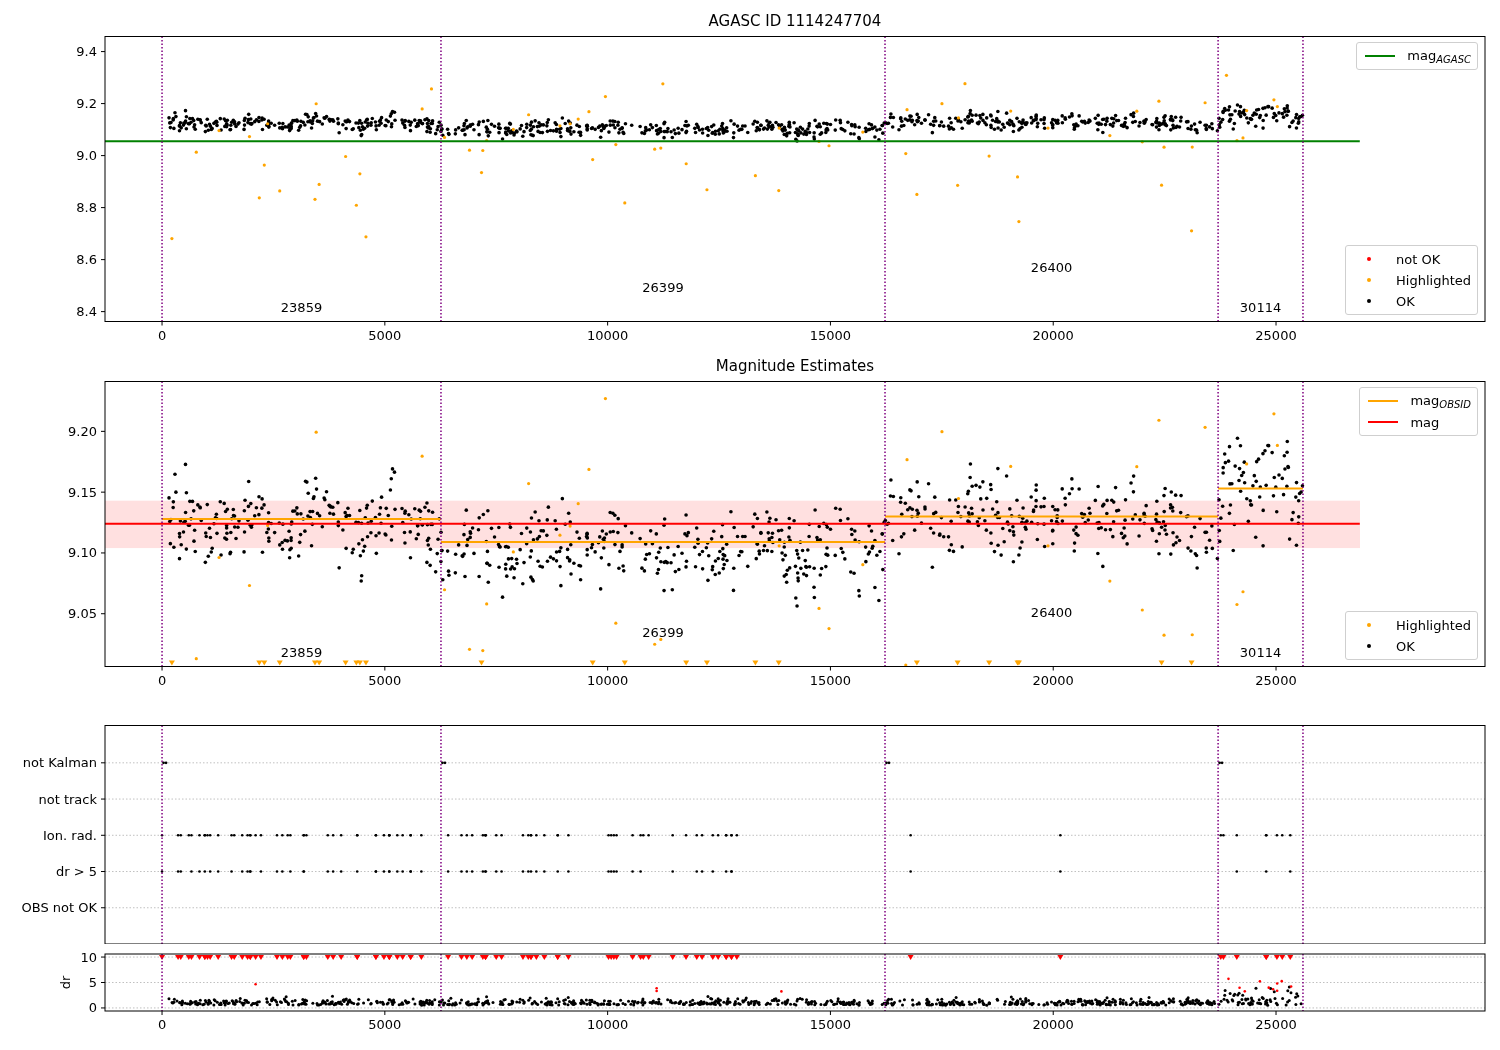 This screenshot has height=1050, width=1500. Describe the element at coordinates (82, 492) in the screenshot. I see `tick-label: 9.15` at that location.